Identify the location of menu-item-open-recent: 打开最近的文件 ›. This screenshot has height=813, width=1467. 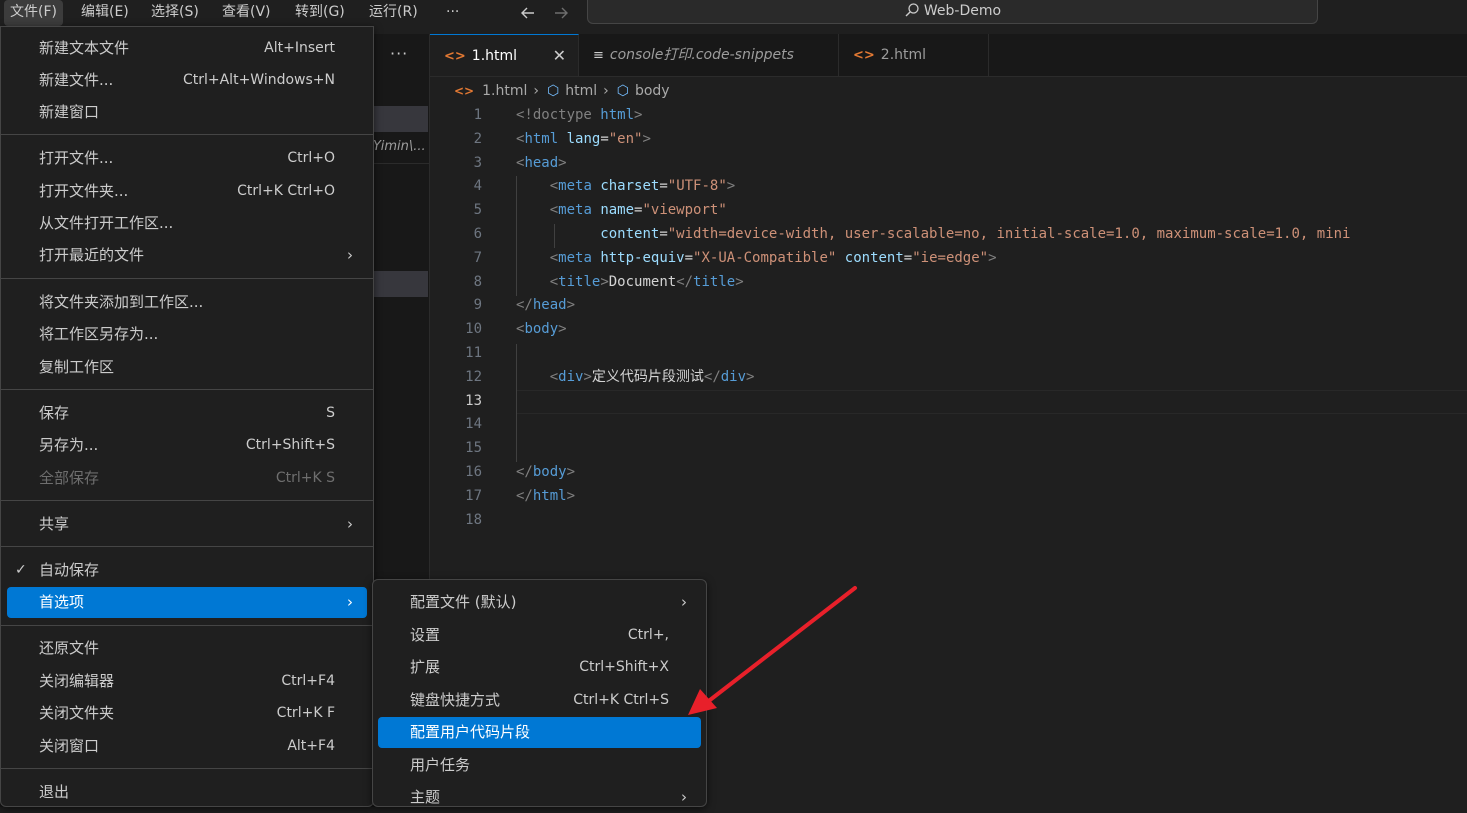
(187, 255).